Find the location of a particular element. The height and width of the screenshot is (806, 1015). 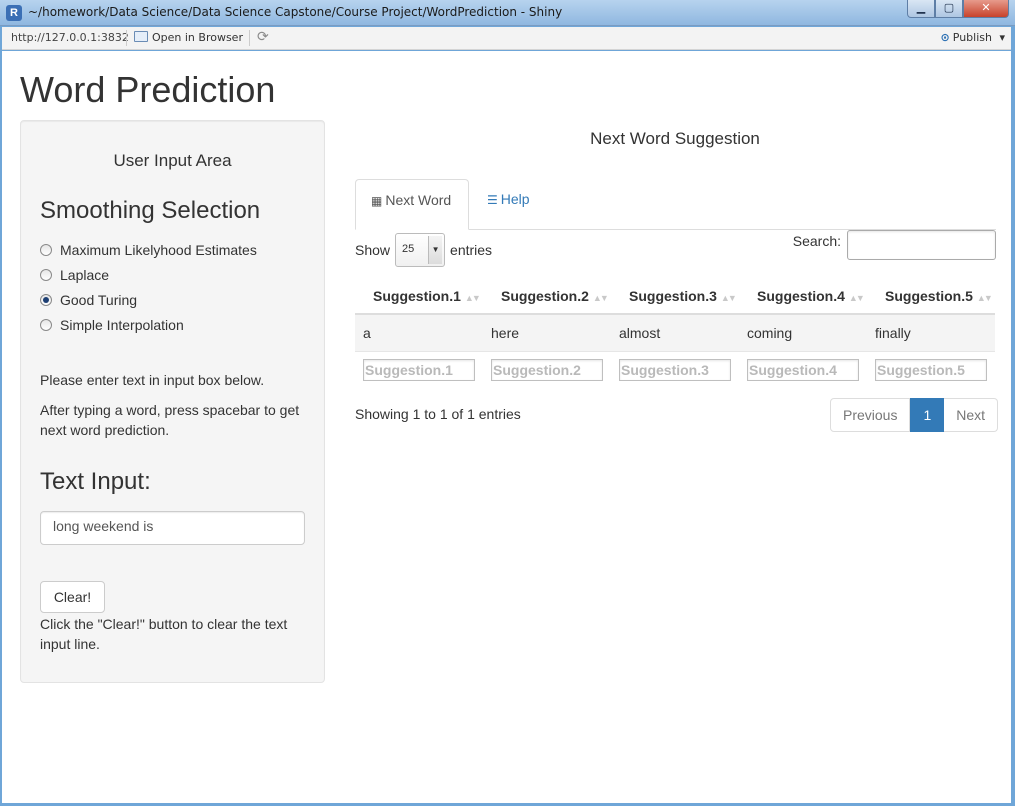

window-controls: ▁ ▢ ✕ is located at coordinates (958, 9).